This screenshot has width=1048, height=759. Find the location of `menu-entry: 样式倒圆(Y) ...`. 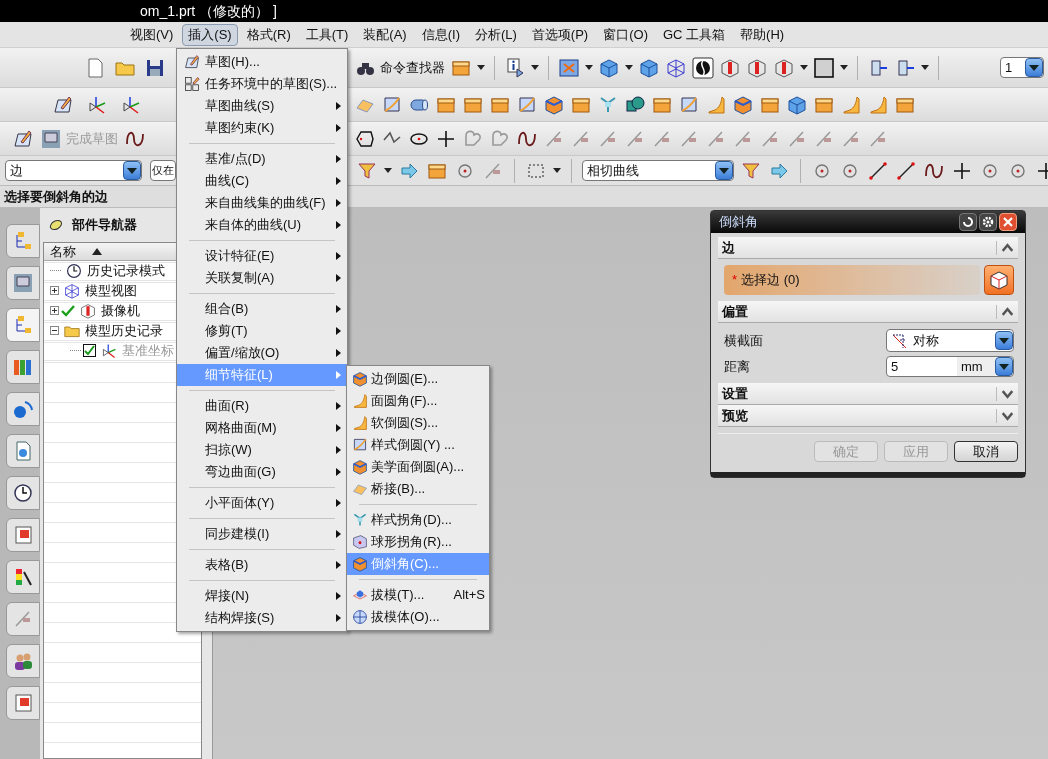

menu-entry: 样式倒圆(Y) ... is located at coordinates (418, 445).